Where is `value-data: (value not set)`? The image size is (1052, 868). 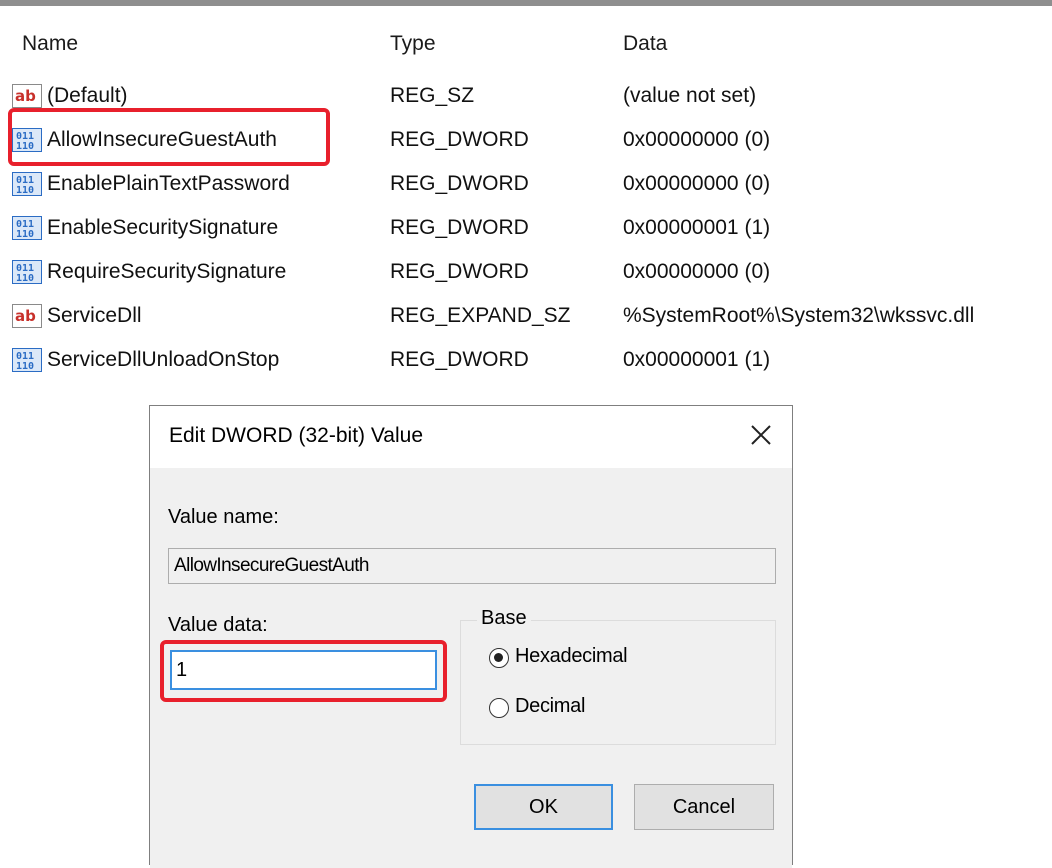
value-data: (value not set) is located at coordinates (690, 95).